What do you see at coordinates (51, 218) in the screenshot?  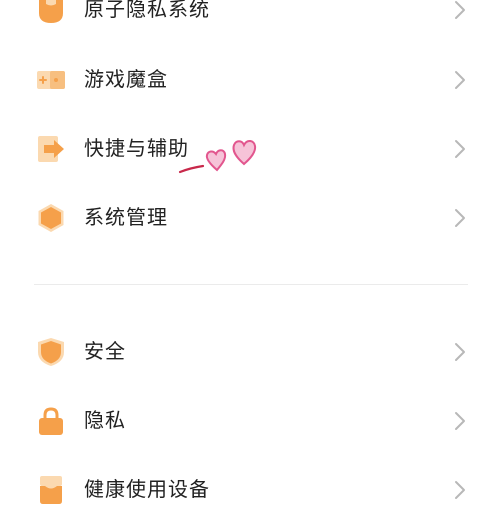 I see `hexagon-icon` at bounding box center [51, 218].